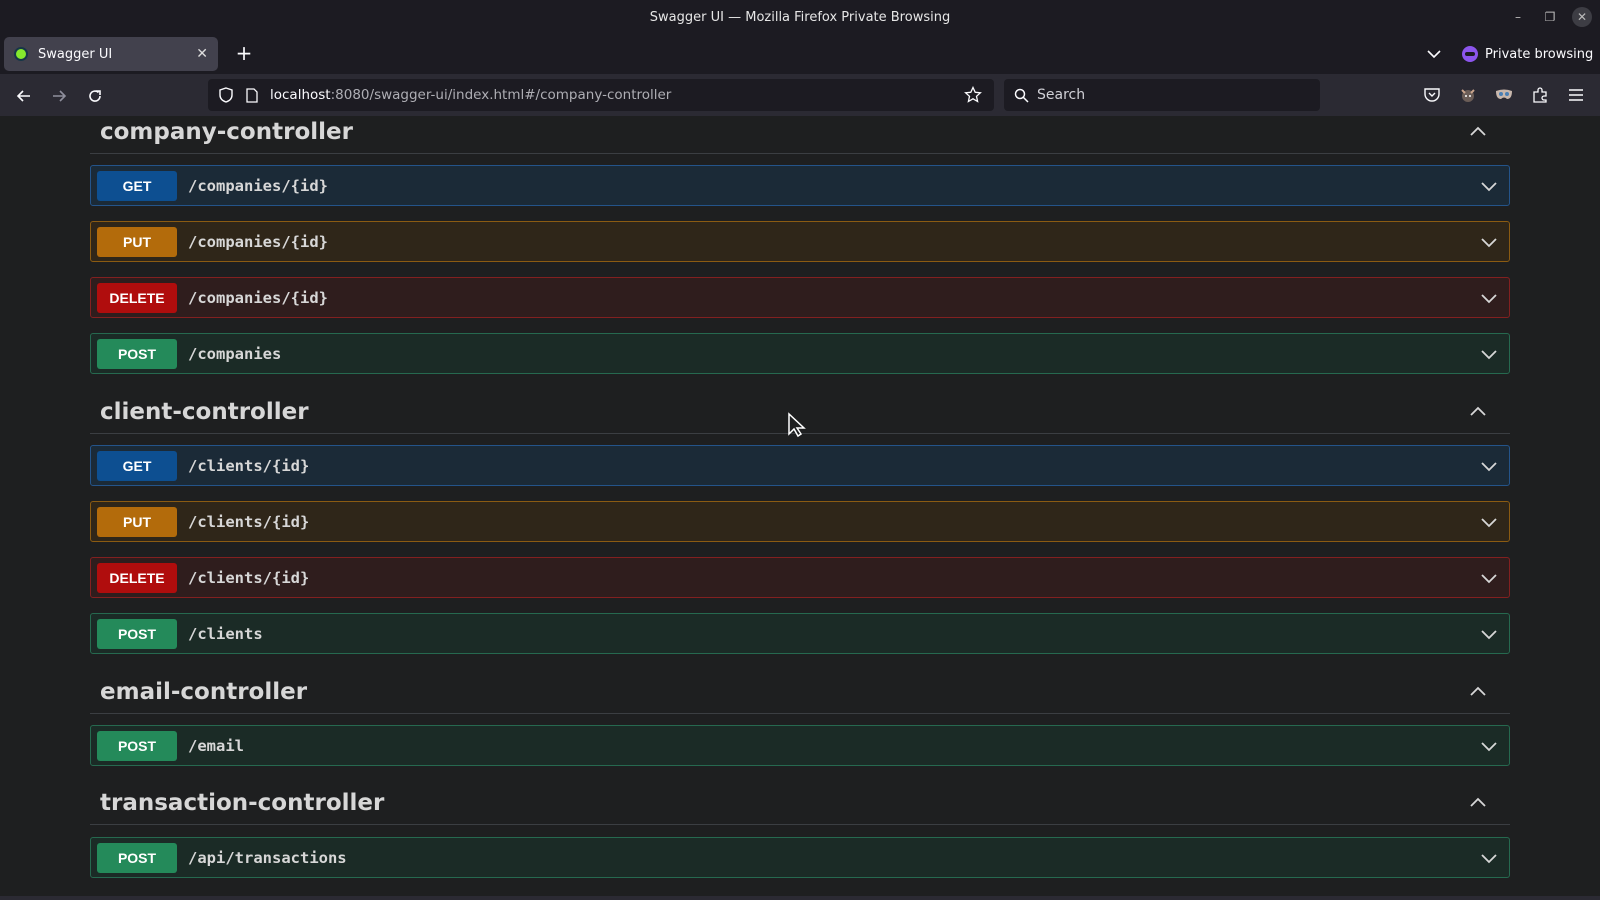 The height and width of the screenshot is (900, 1600). Describe the element at coordinates (800, 185) in the screenshot. I see `operation-get-companies-id: GET /companies/{id}` at that location.